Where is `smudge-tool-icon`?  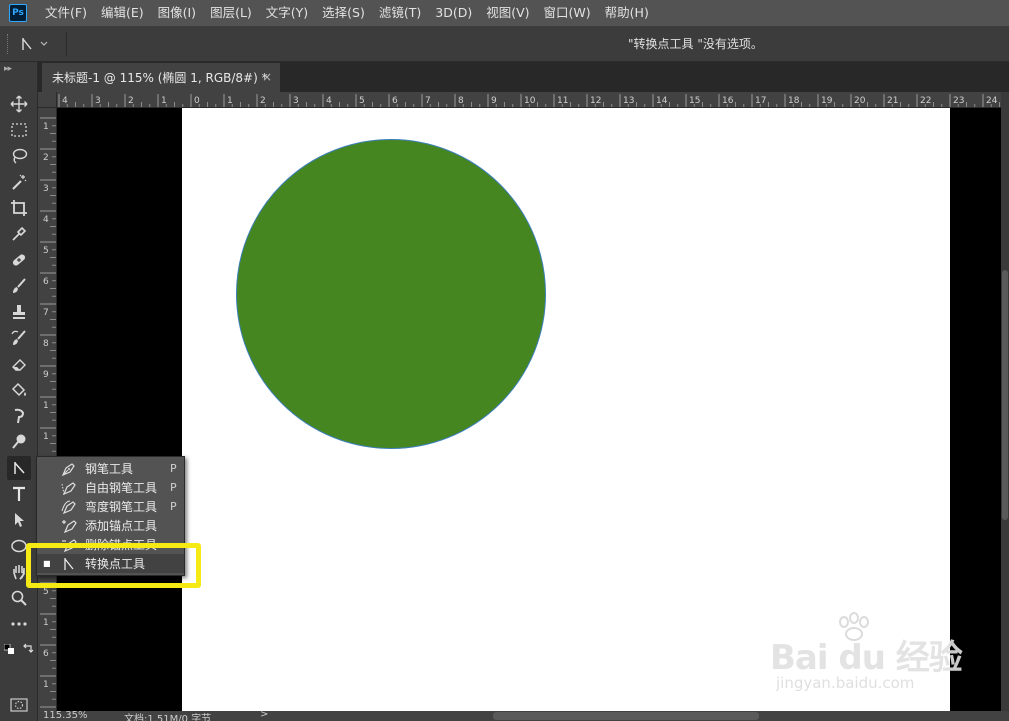 smudge-tool-icon is located at coordinates (19, 416).